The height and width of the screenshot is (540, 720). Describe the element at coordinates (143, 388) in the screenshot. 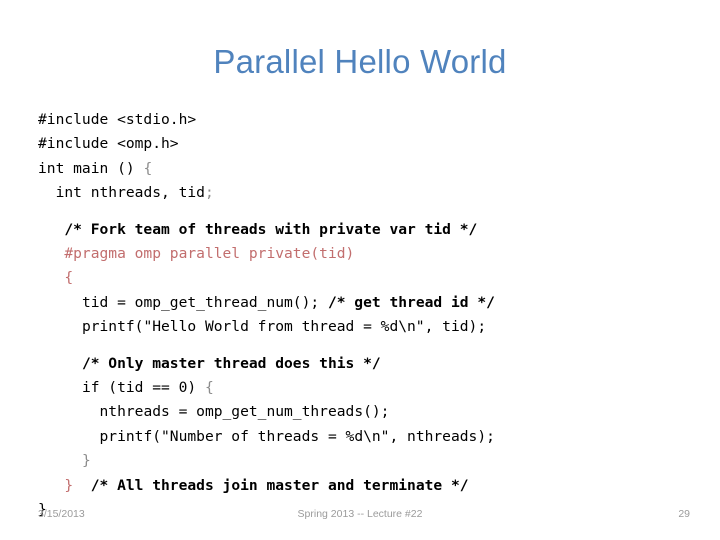

I see `code-token: if (tid == 0)` at that location.